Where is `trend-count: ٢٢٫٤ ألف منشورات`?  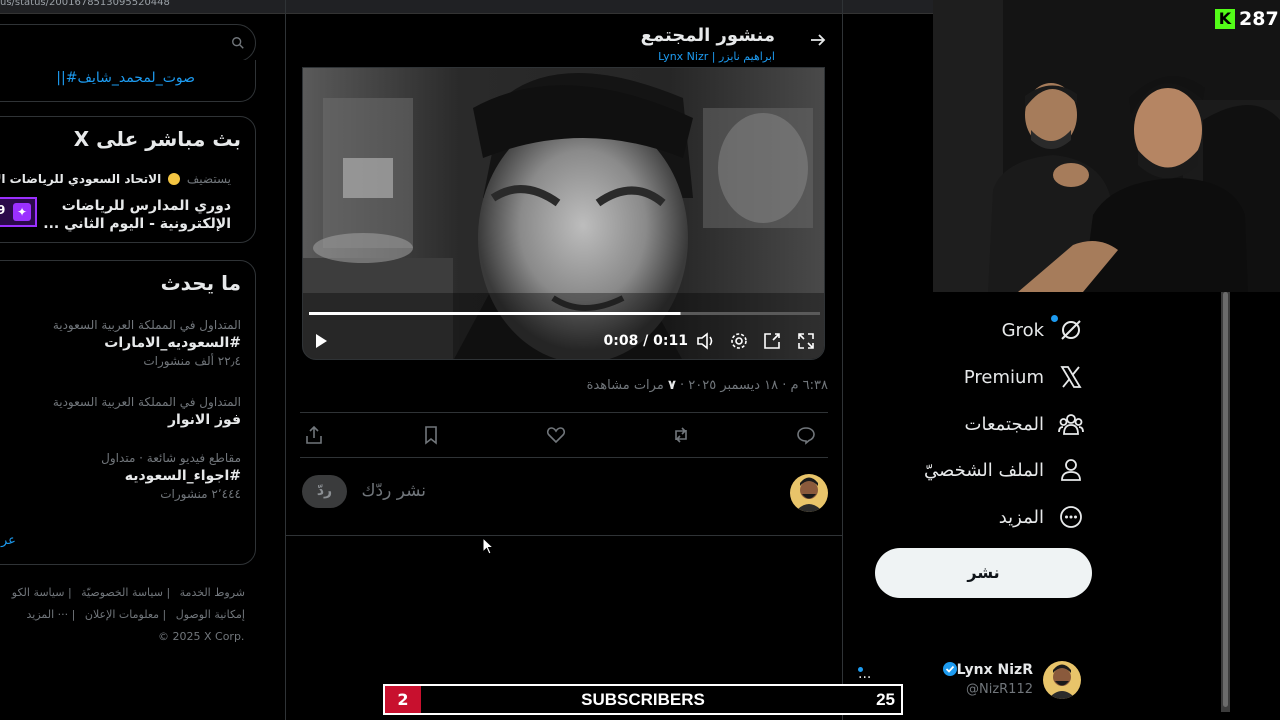 trend-count: ٢٢٫٤ ألف منشورات is located at coordinates (192, 361).